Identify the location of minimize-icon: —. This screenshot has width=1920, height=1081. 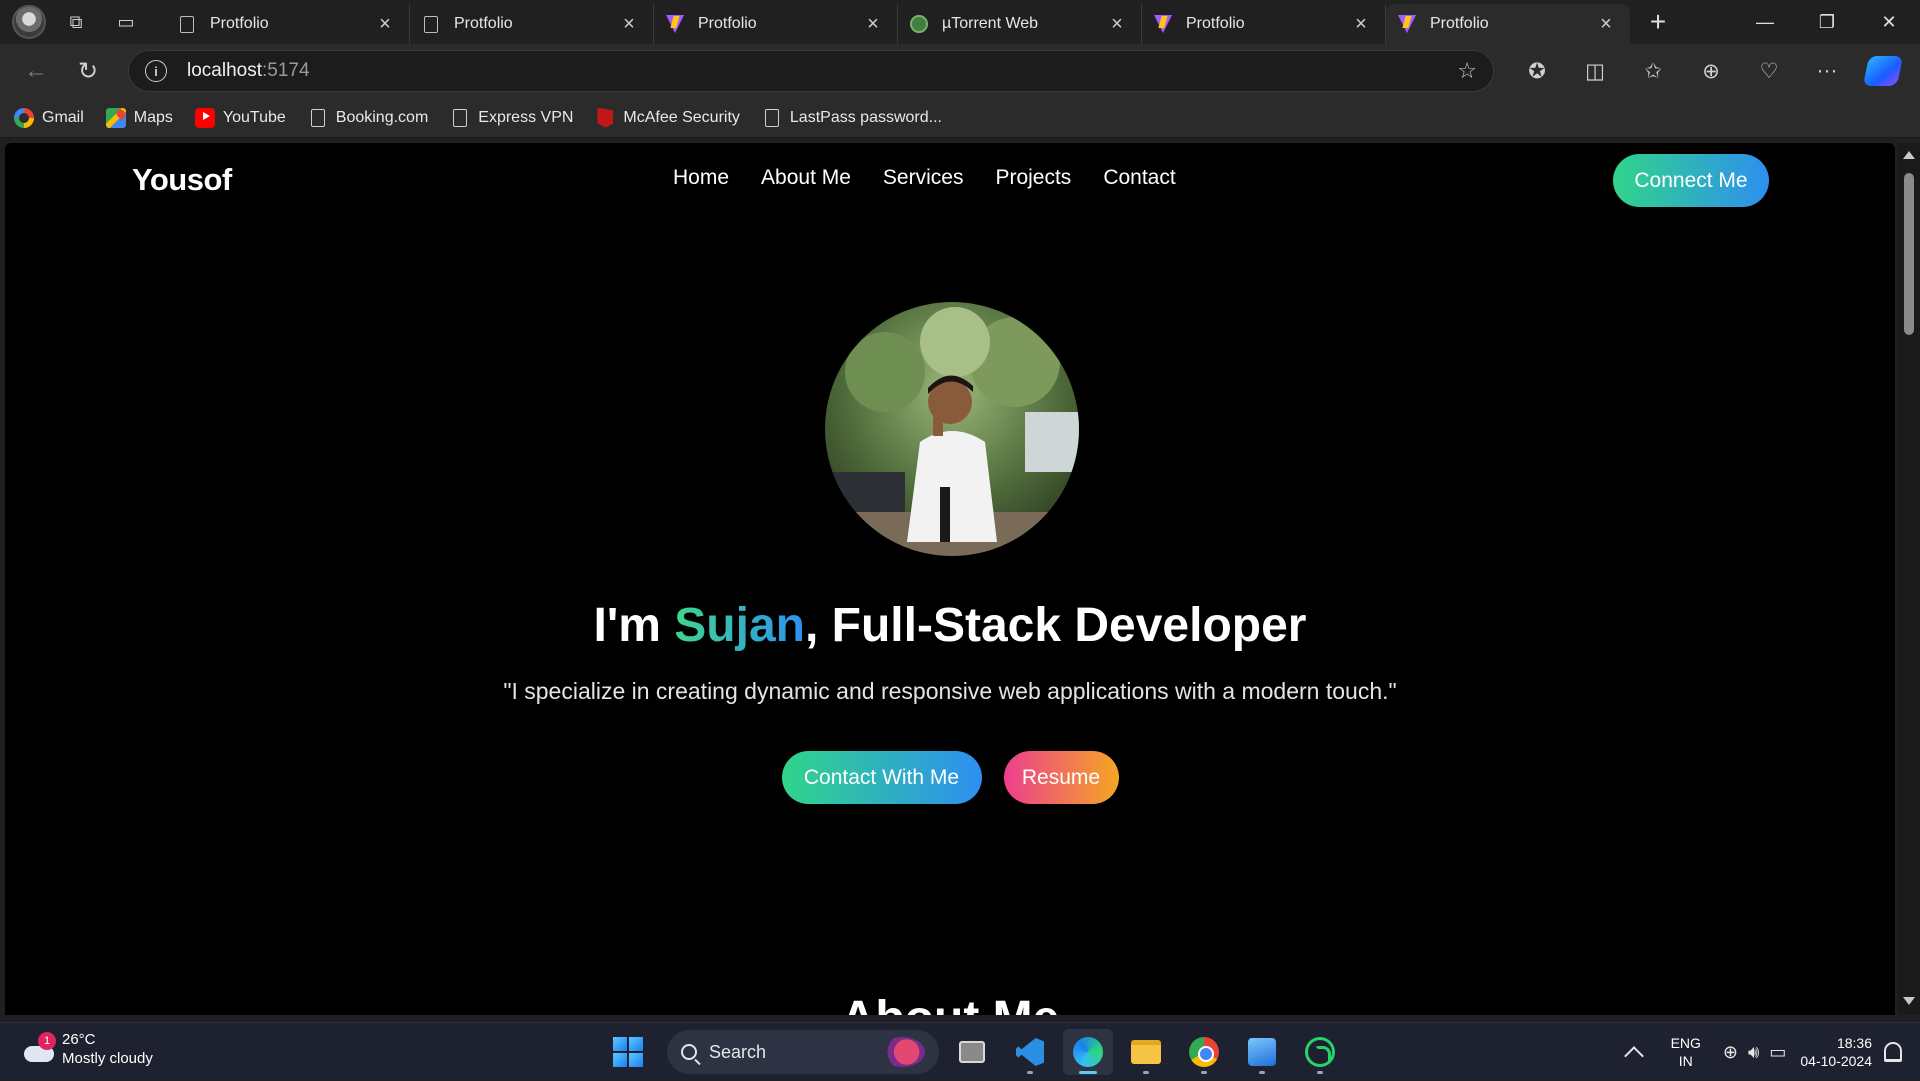
(1765, 22).